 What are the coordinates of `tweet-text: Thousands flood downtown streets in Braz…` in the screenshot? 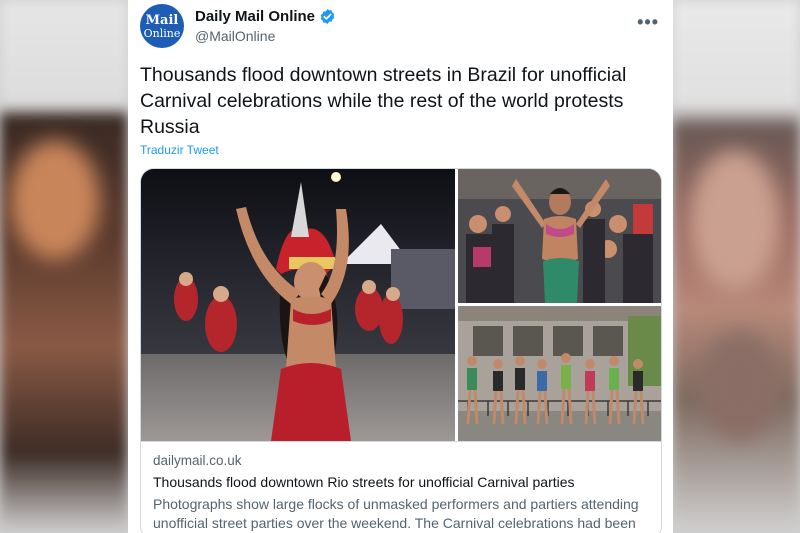 It's located at (383, 101).